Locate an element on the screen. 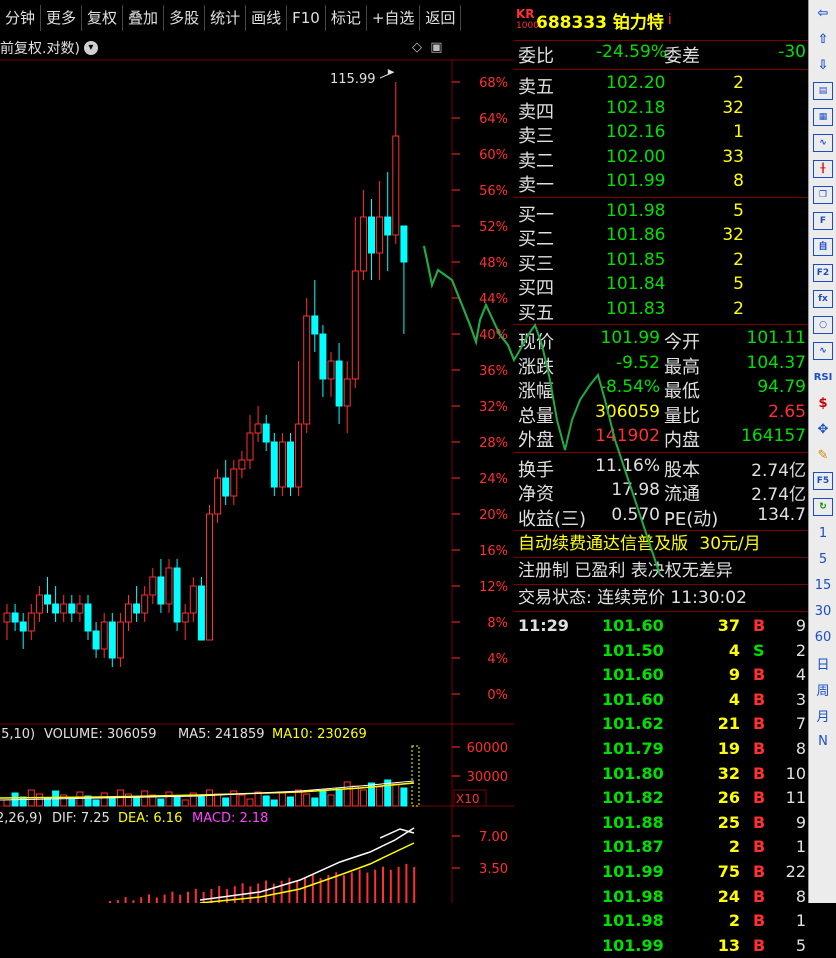 This screenshot has height=958, width=836. fundamental-label: 收益(三) is located at coordinates (552, 519).